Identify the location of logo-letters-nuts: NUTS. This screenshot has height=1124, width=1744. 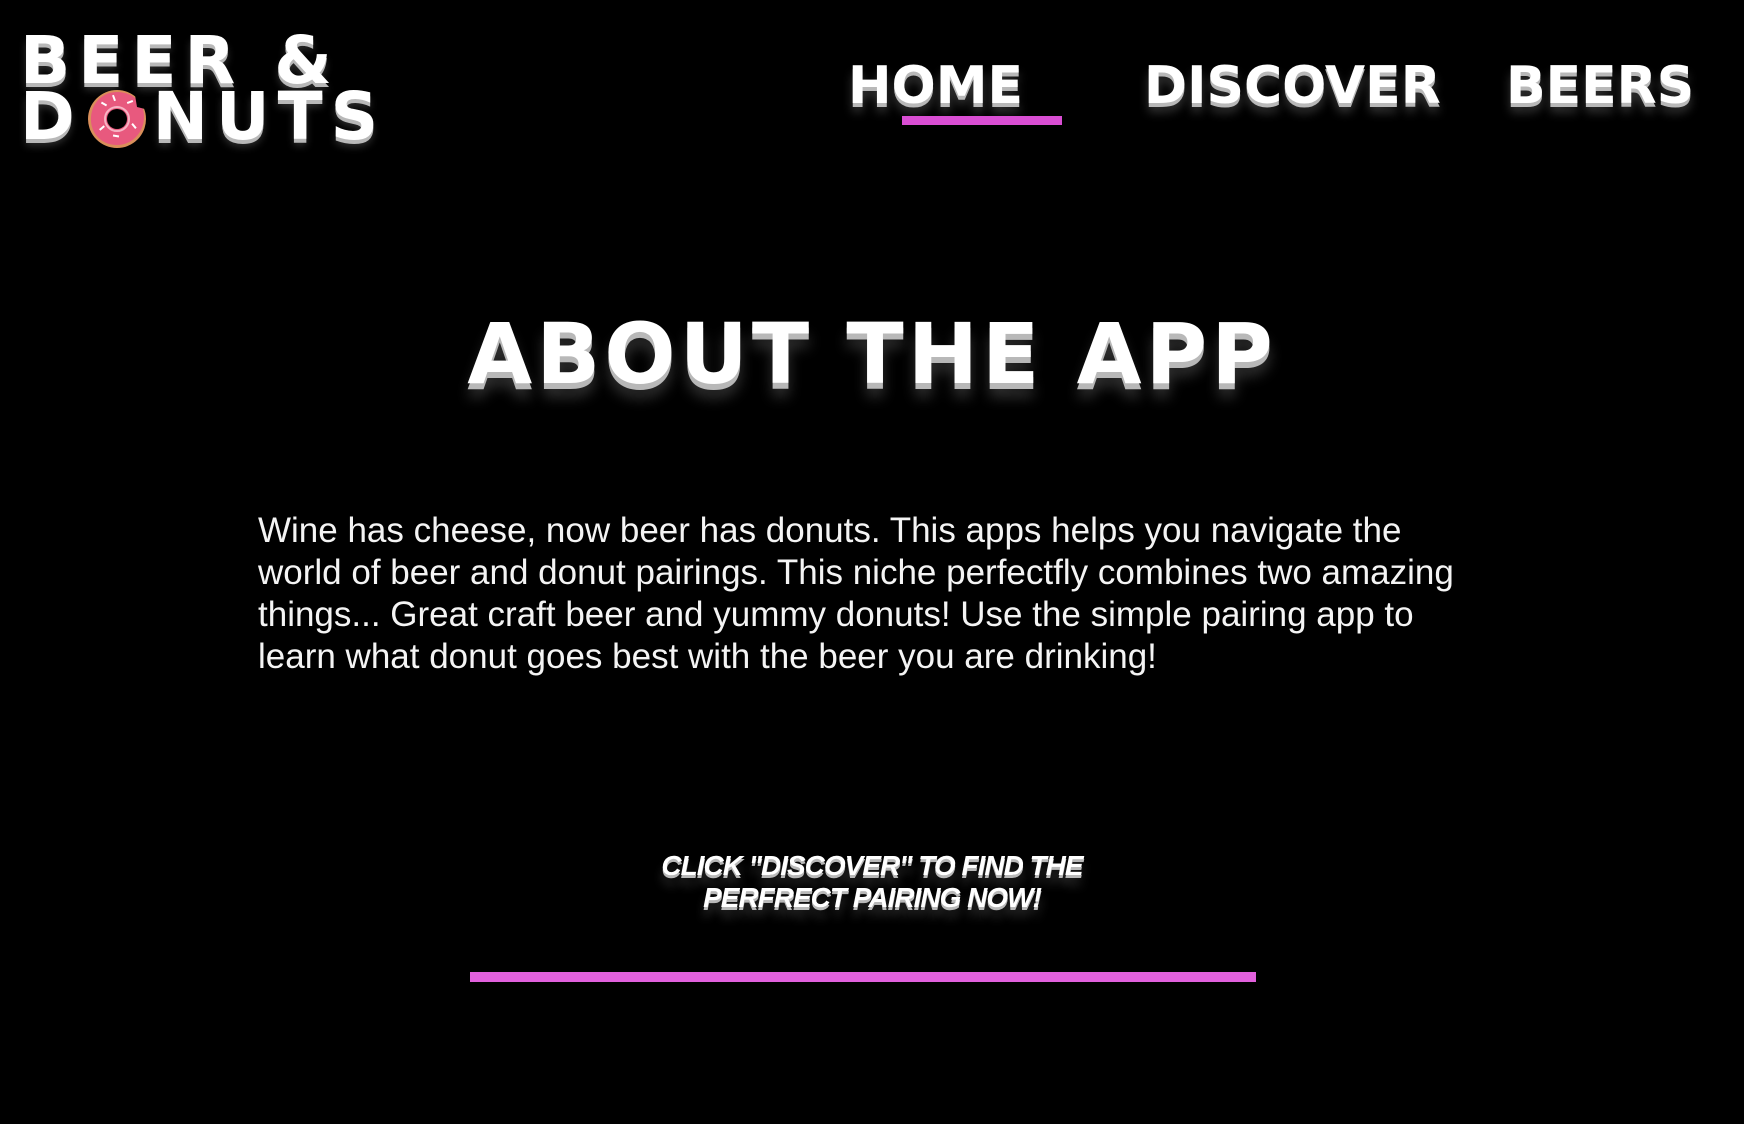
(269, 116).